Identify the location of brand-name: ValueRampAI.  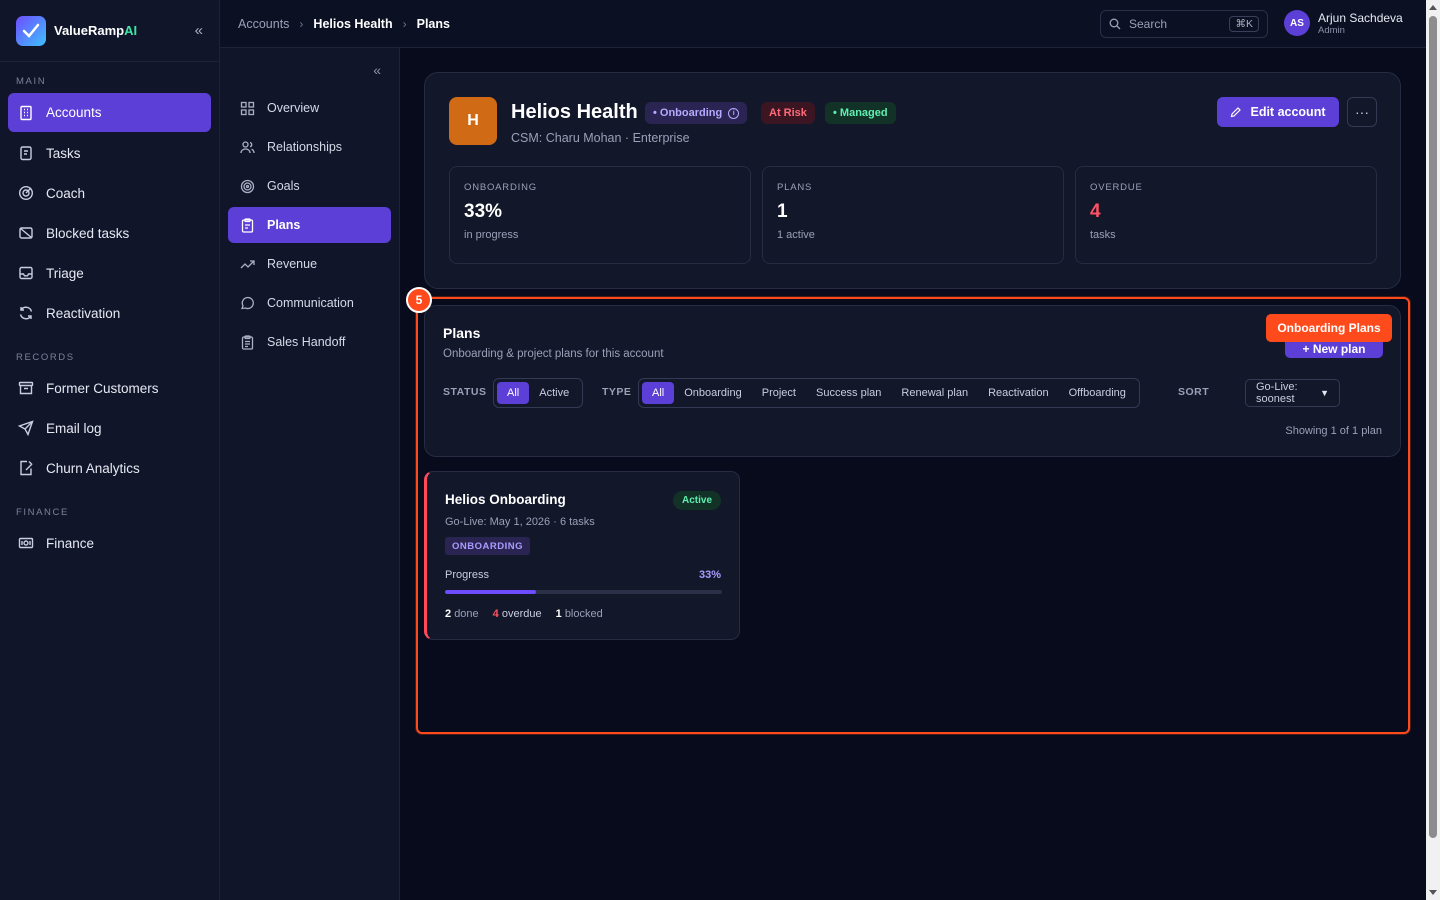
(96, 30).